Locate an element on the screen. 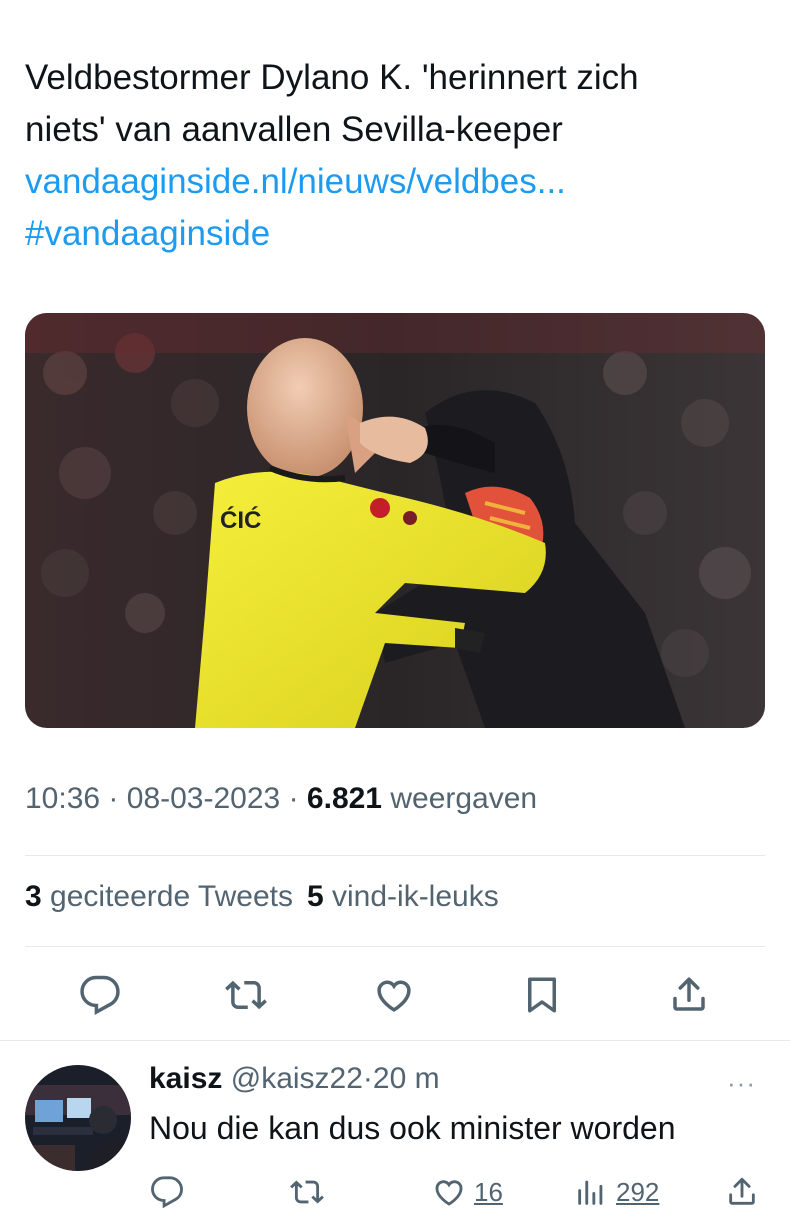 The image size is (790, 1218). tweet-text-line-1: Veldbestormer Dylano K. 'herinnert zich is located at coordinates (332, 77).